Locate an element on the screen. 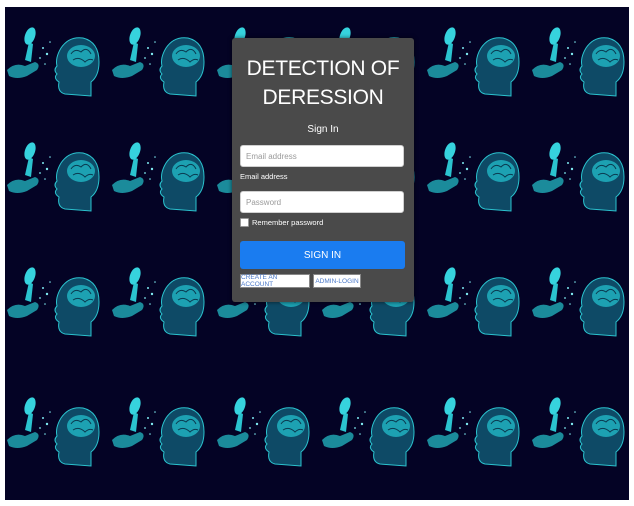 This screenshot has height=506, width=634. remember-label: Remember password is located at coordinates (288, 222).